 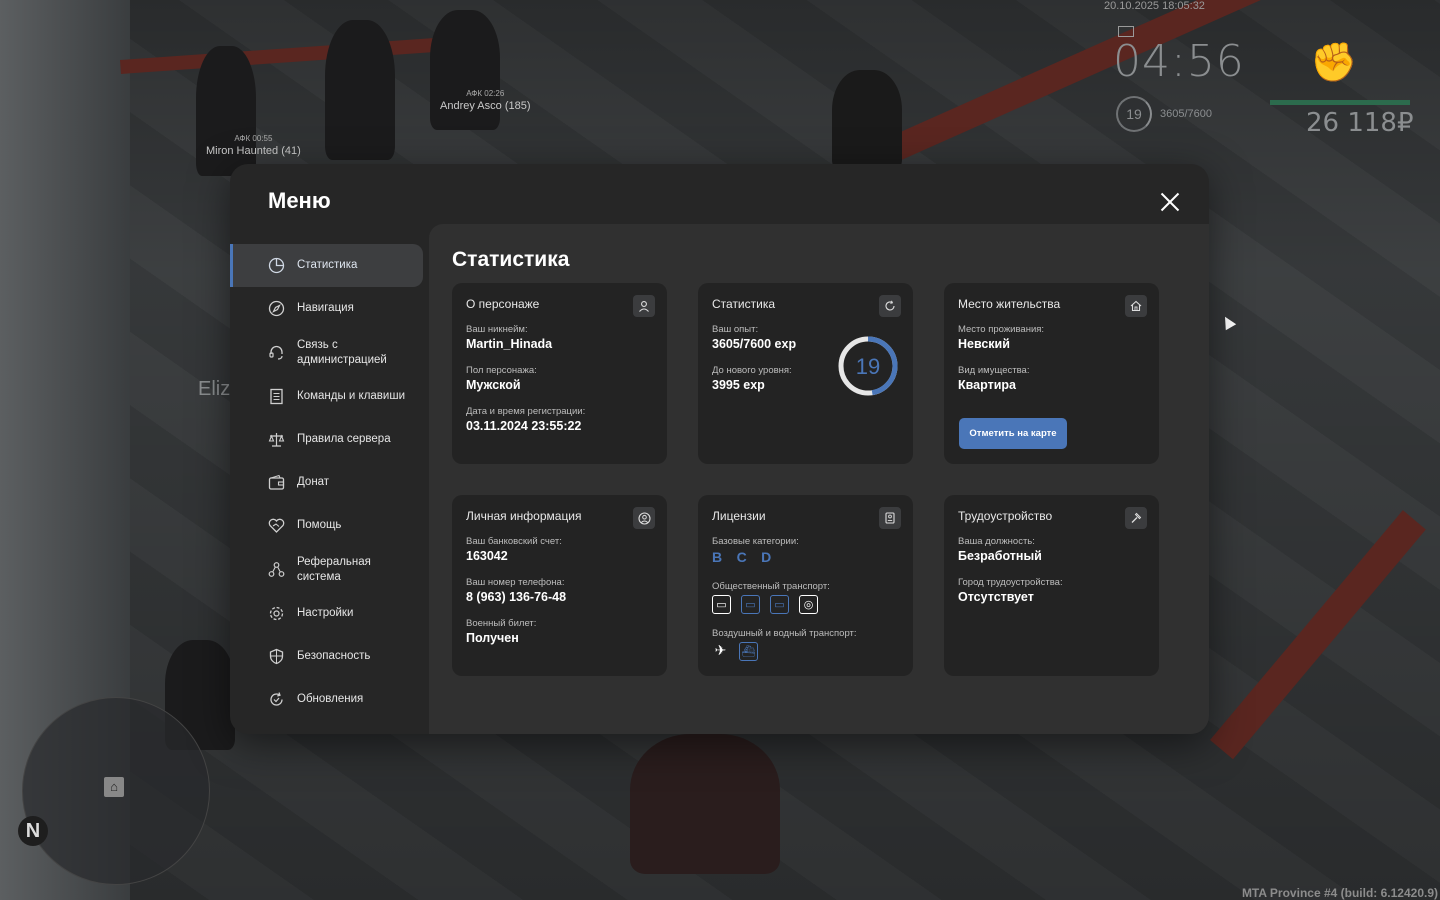 I want to click on card-title: Трудоустройство, so click(x=1005, y=516).